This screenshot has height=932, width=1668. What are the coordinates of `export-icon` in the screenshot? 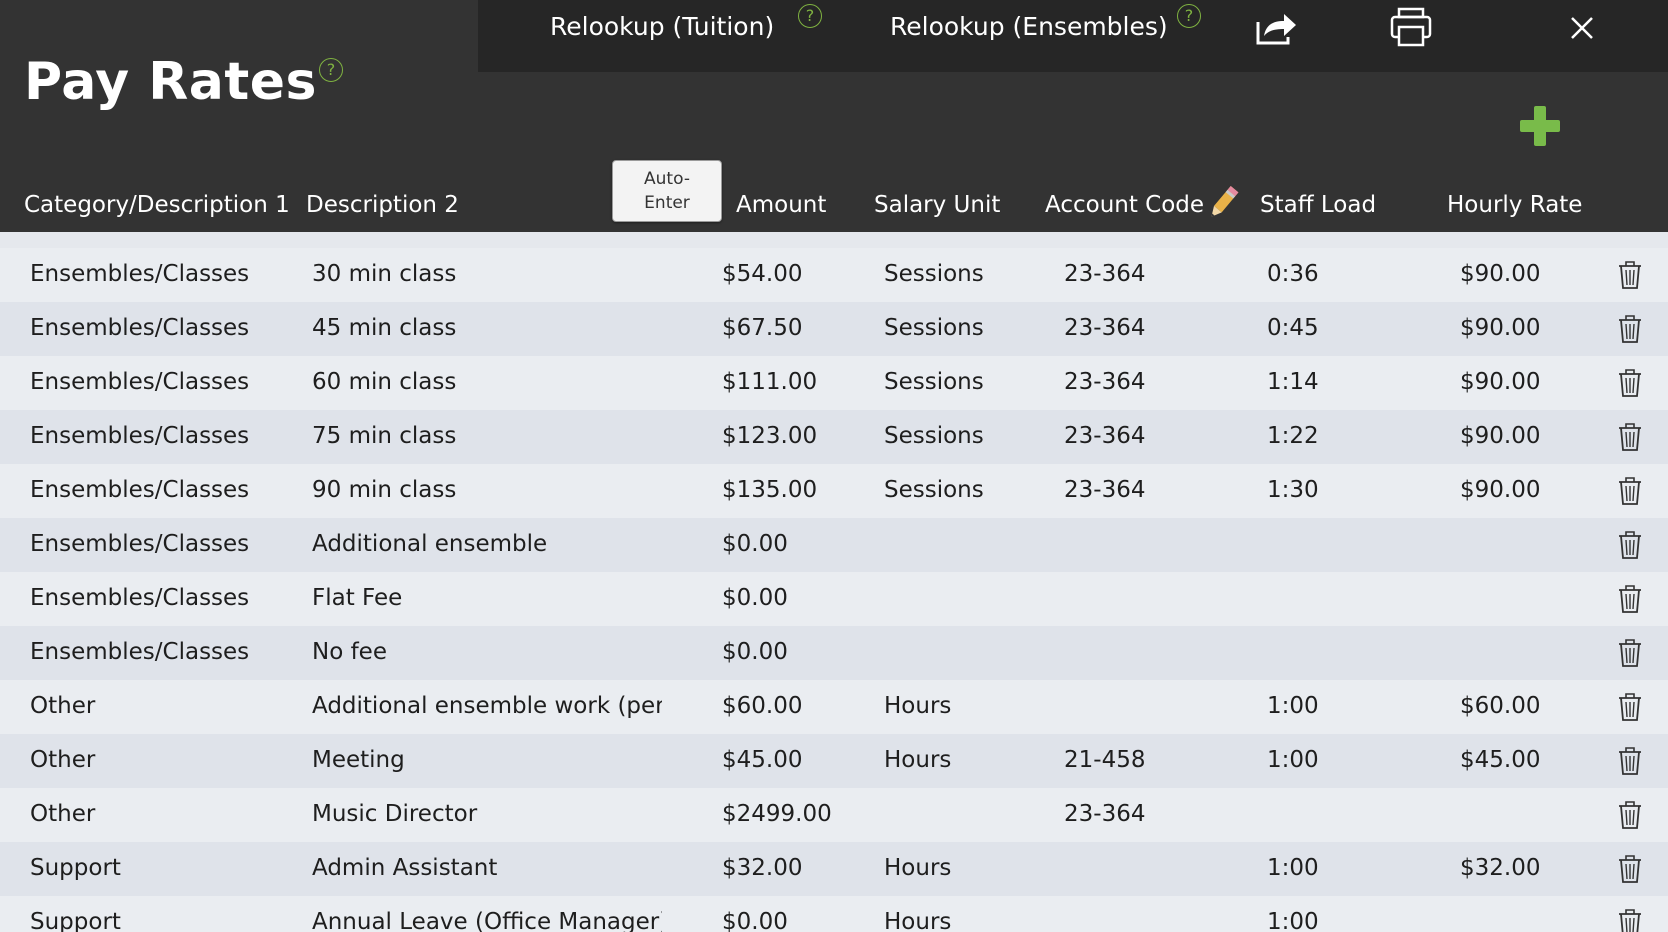 It's located at (1276, 28).